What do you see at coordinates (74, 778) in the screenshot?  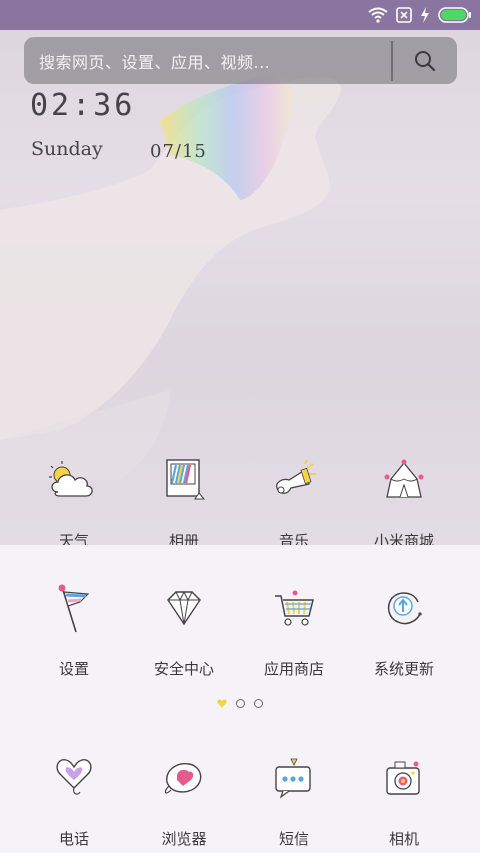 I see `phone-heart-icon` at bounding box center [74, 778].